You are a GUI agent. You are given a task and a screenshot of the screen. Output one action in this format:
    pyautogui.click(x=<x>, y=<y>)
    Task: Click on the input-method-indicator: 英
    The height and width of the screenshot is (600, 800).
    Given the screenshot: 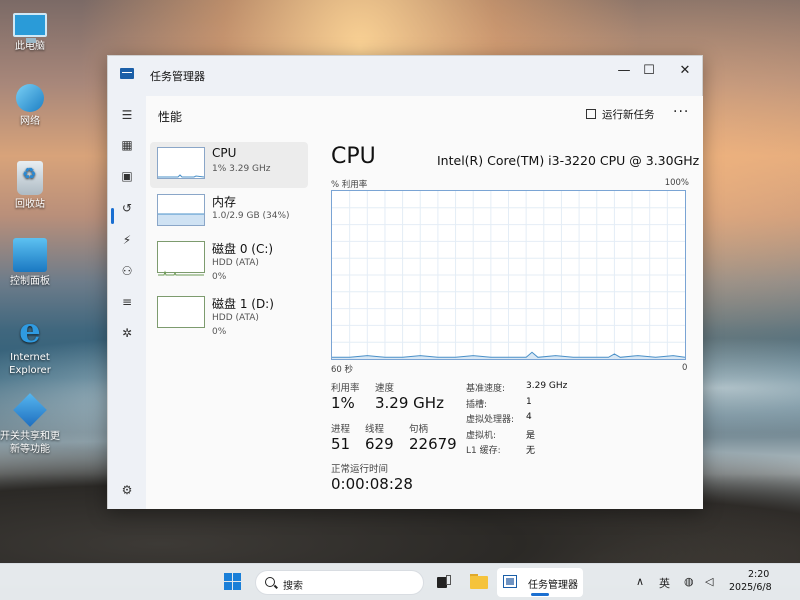 What is the action you would take?
    pyautogui.click(x=664, y=583)
    